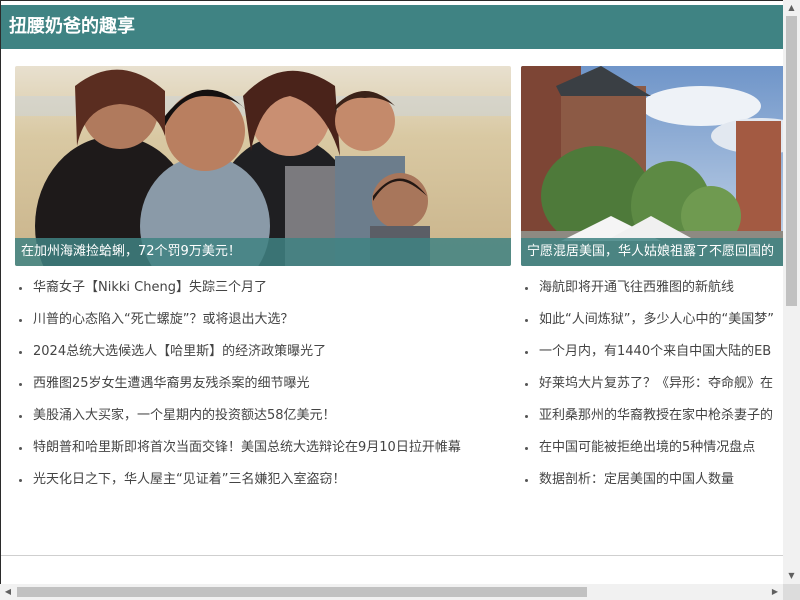 The width and height of the screenshot is (800, 600). What do you see at coordinates (267, 294) in the screenshot?
I see `list-item: 华裔女子【Nikki Cheng】失踪三个月了` at bounding box center [267, 294].